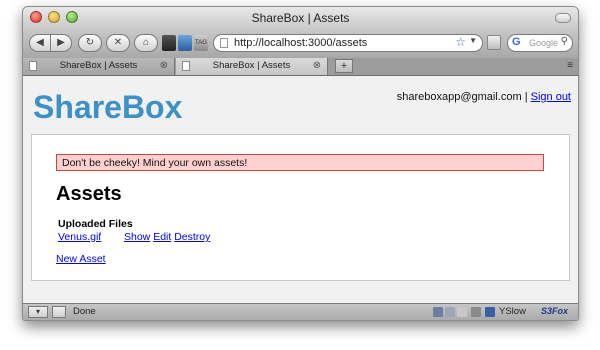 This screenshot has height=350, width=600. What do you see at coordinates (84, 311) in the screenshot?
I see `status-text: Done` at bounding box center [84, 311].